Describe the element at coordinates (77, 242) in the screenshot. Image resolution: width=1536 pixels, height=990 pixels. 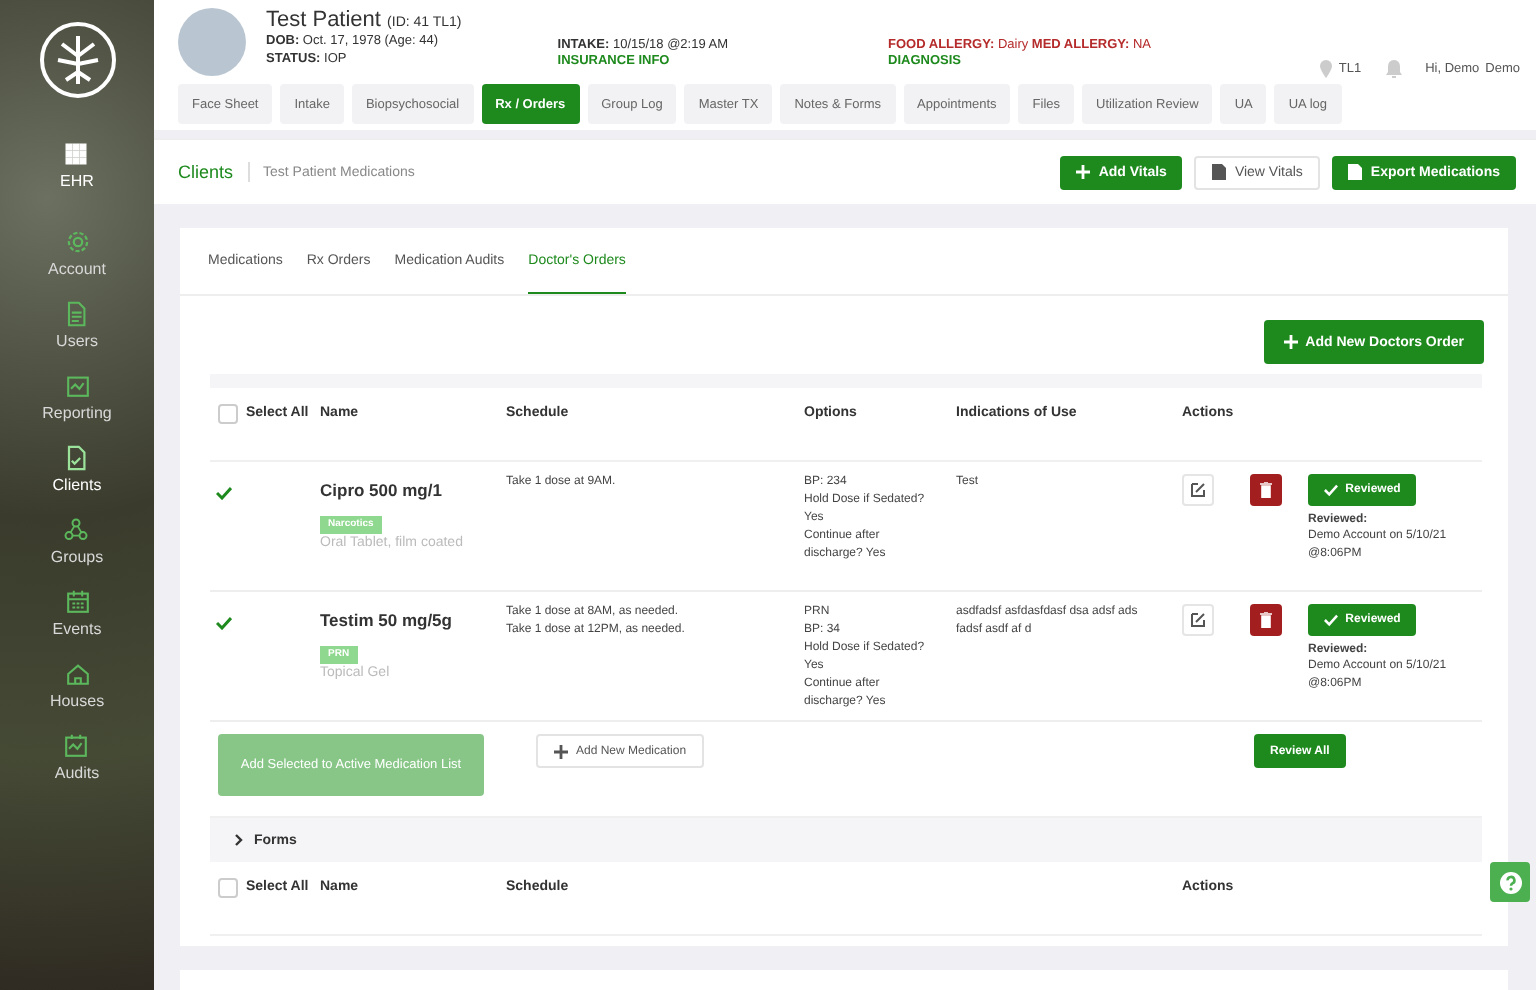
I see `gear-icon` at that location.